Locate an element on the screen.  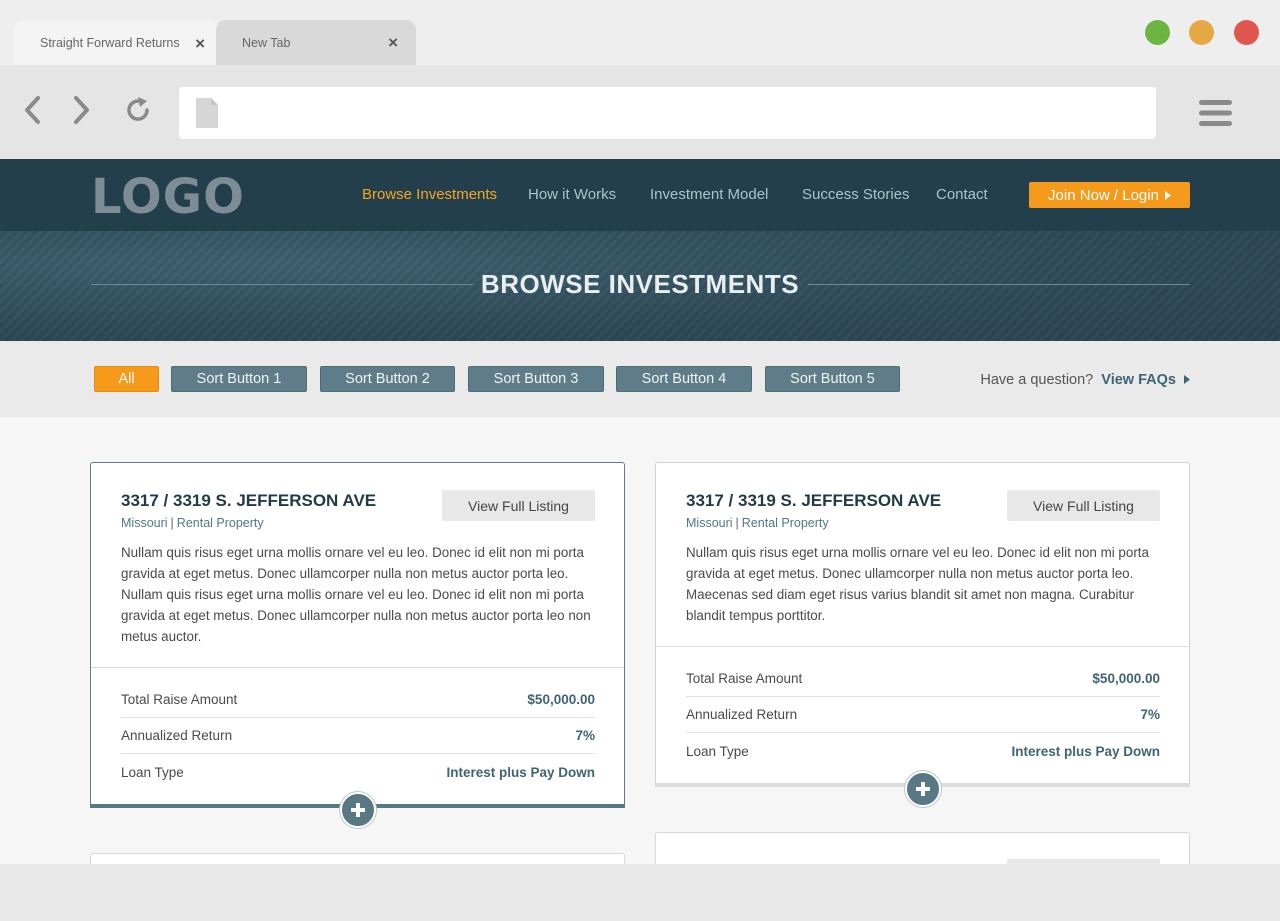
hero-banner: BROWSE INVESTMENTS is located at coordinates (640, 286).